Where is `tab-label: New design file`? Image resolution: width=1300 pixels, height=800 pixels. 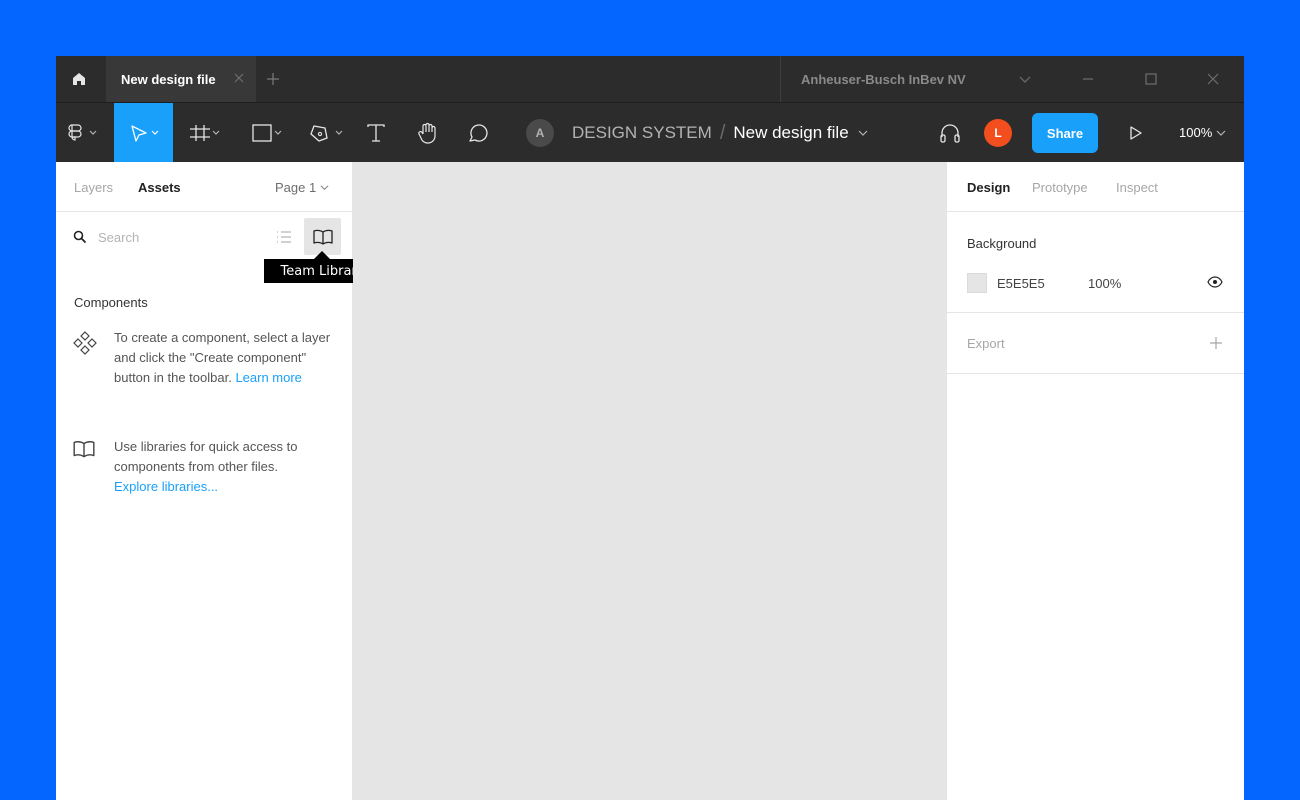
tab-label: New design file is located at coordinates (168, 79).